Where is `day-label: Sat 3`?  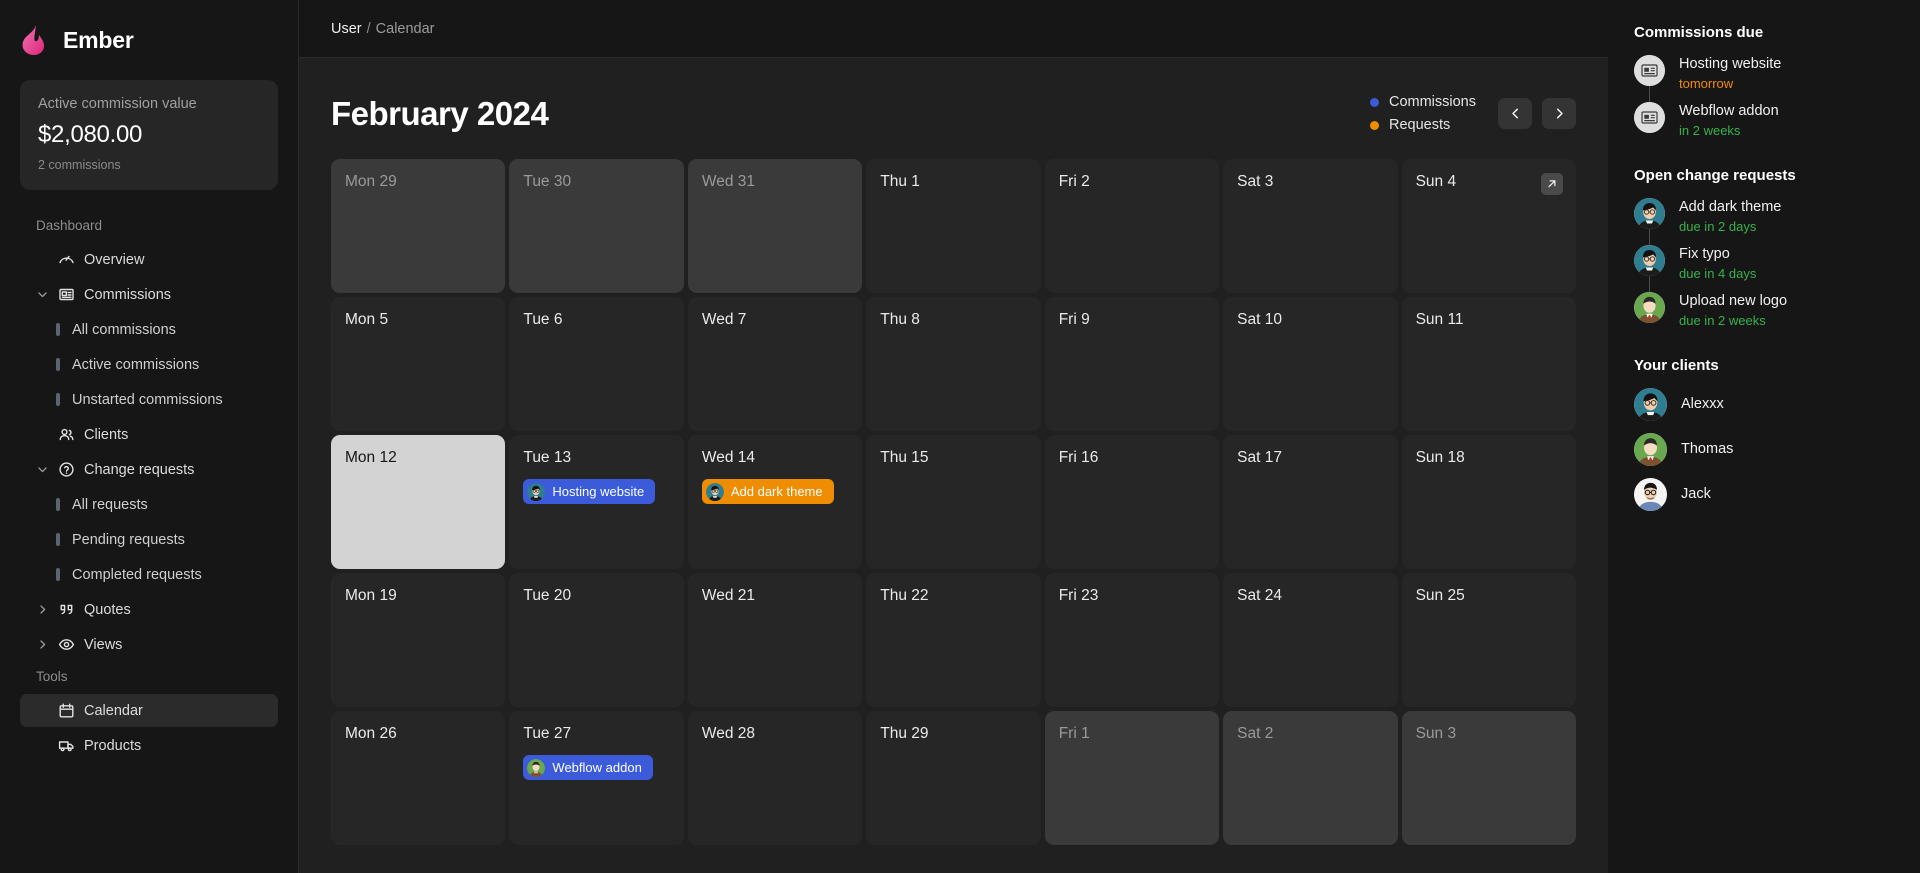
day-label: Sat 3 is located at coordinates (1255, 181).